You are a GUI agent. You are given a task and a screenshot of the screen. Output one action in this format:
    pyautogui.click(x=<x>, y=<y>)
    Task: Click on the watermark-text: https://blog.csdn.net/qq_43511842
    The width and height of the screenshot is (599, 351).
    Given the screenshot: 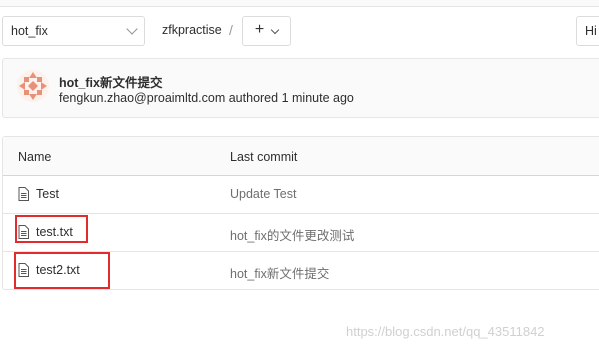 What is the action you would take?
    pyautogui.click(x=445, y=331)
    